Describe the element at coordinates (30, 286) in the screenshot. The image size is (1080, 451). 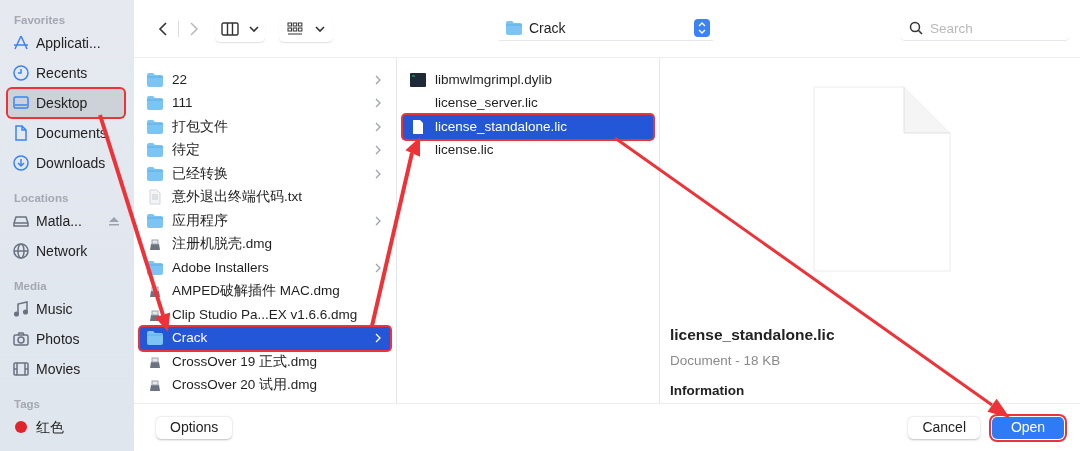
I see `section-heading: Media` at that location.